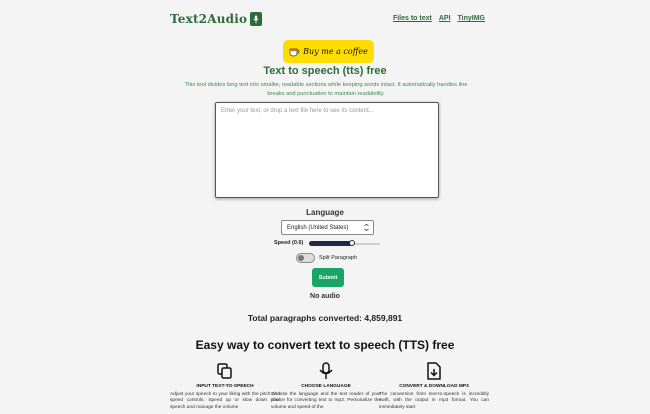  I want to click on split-paragraph-label: Split Paragraph, so click(338, 258).